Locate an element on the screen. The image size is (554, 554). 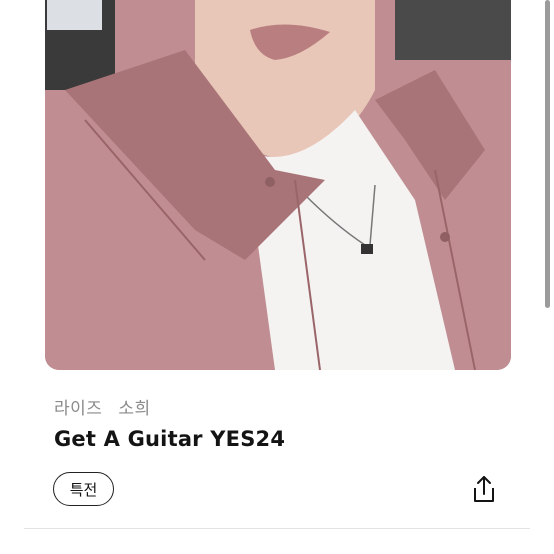
tag-badge: 특전 is located at coordinates (83, 489).